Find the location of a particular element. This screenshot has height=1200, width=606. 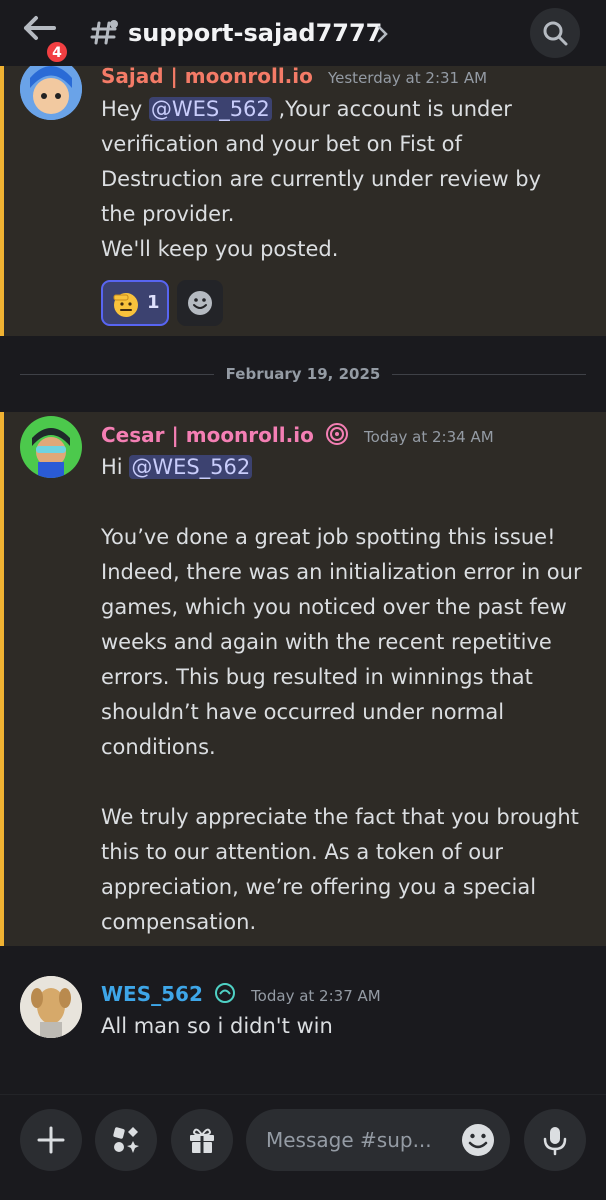

attach-button is located at coordinates (51, 1140).